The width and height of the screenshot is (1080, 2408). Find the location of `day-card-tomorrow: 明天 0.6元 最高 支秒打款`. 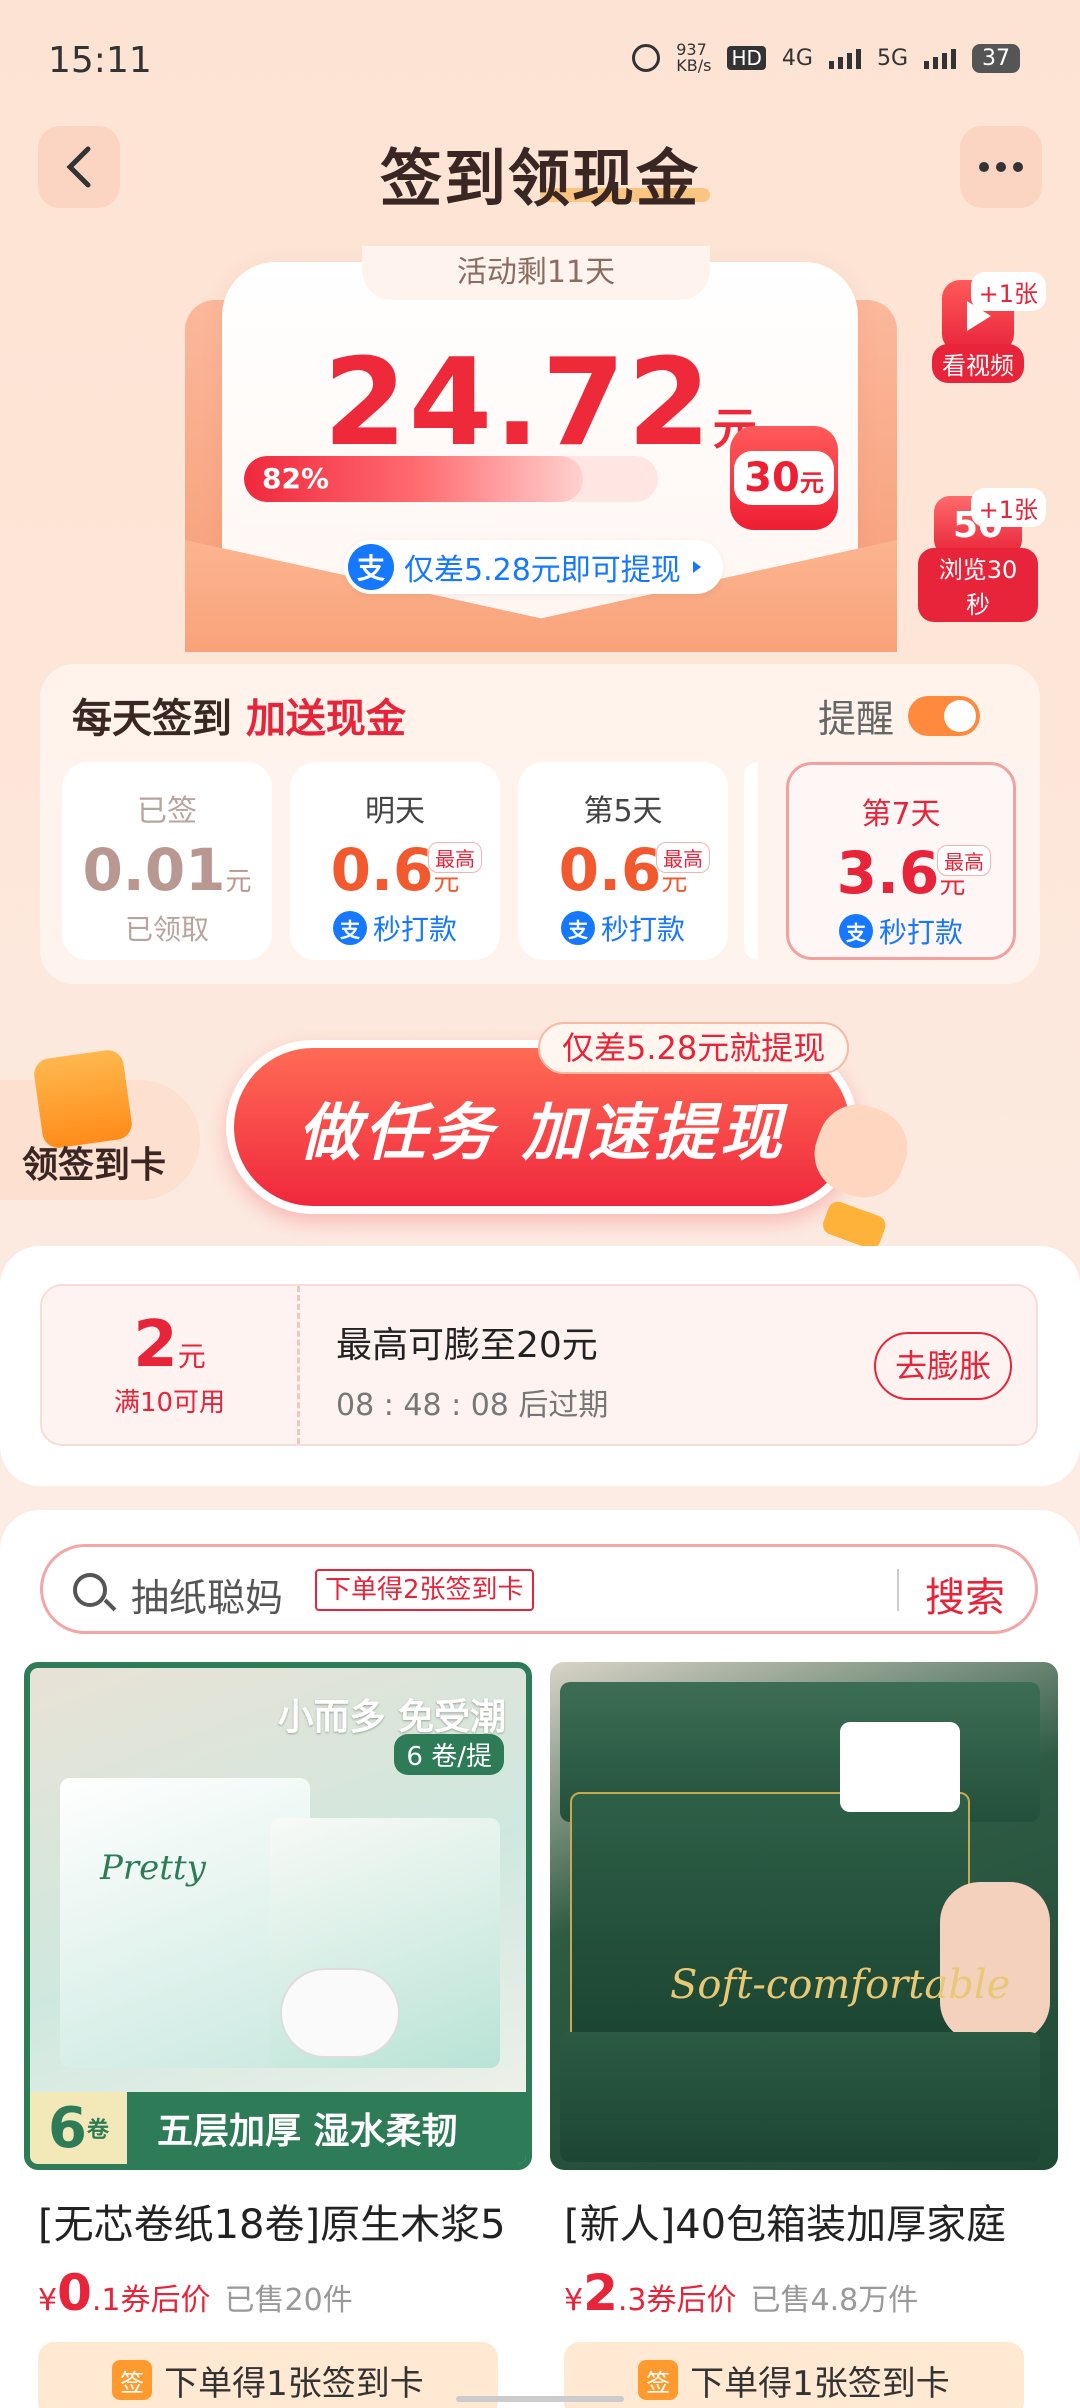

day-card-tomorrow: 明天 0.6元 最高 支秒打款 is located at coordinates (395, 861).